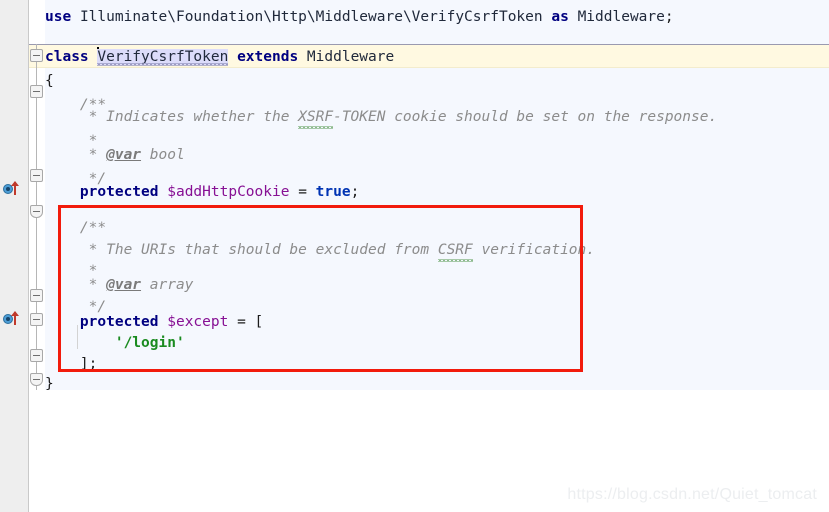 The image size is (829, 512). What do you see at coordinates (67, 57) in the screenshot?
I see `code-token: class` at bounding box center [67, 57].